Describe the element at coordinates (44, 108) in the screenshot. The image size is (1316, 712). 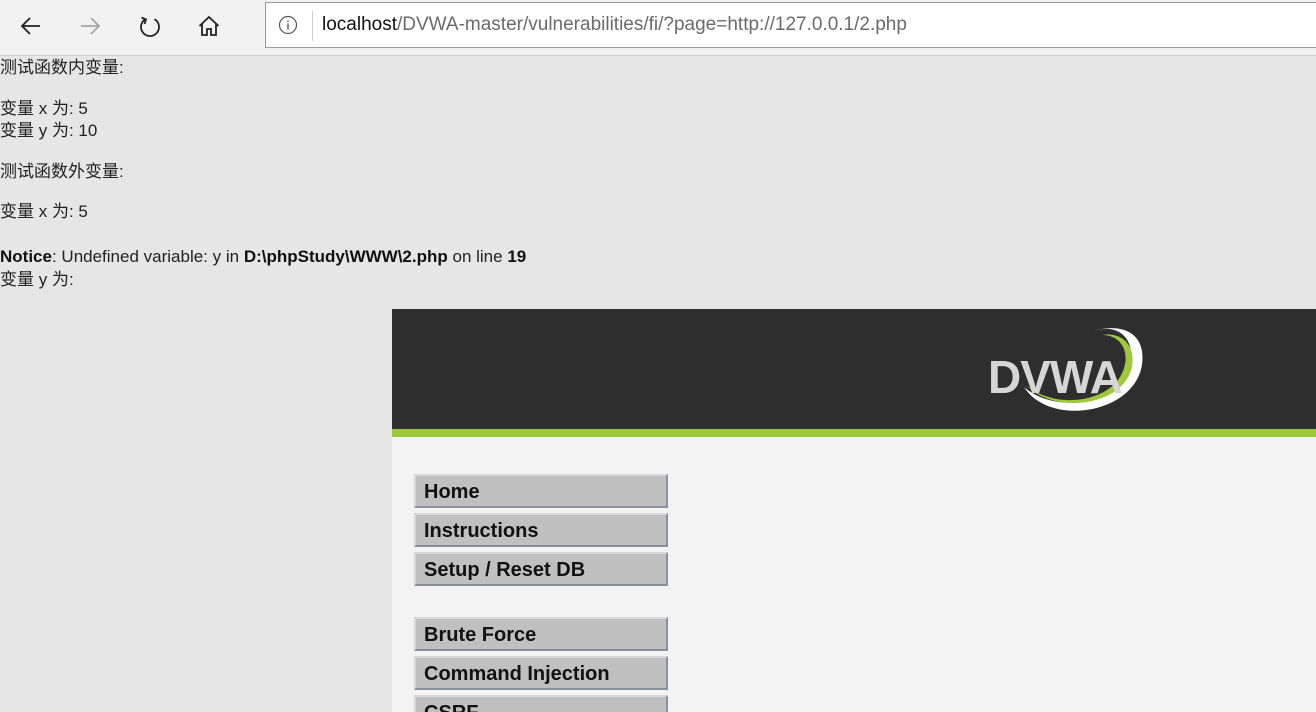
I see `inner-x-line: 变量 x 为: 5` at that location.